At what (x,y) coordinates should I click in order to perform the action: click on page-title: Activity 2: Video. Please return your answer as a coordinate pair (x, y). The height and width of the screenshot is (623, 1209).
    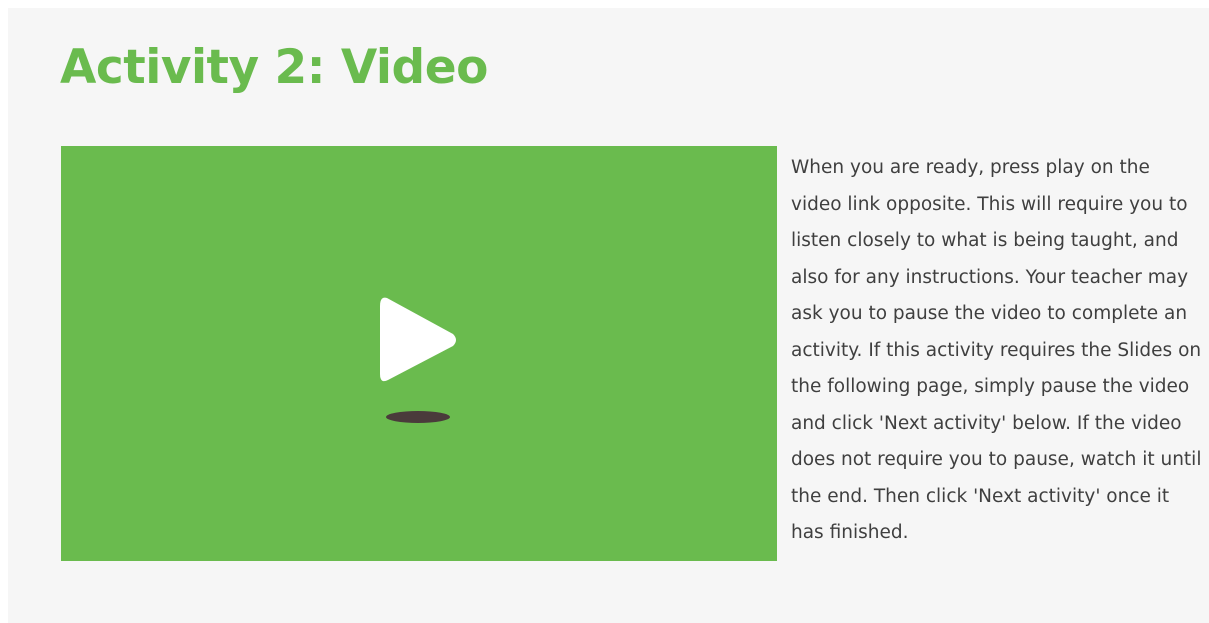
    Looking at the image, I should click on (274, 67).